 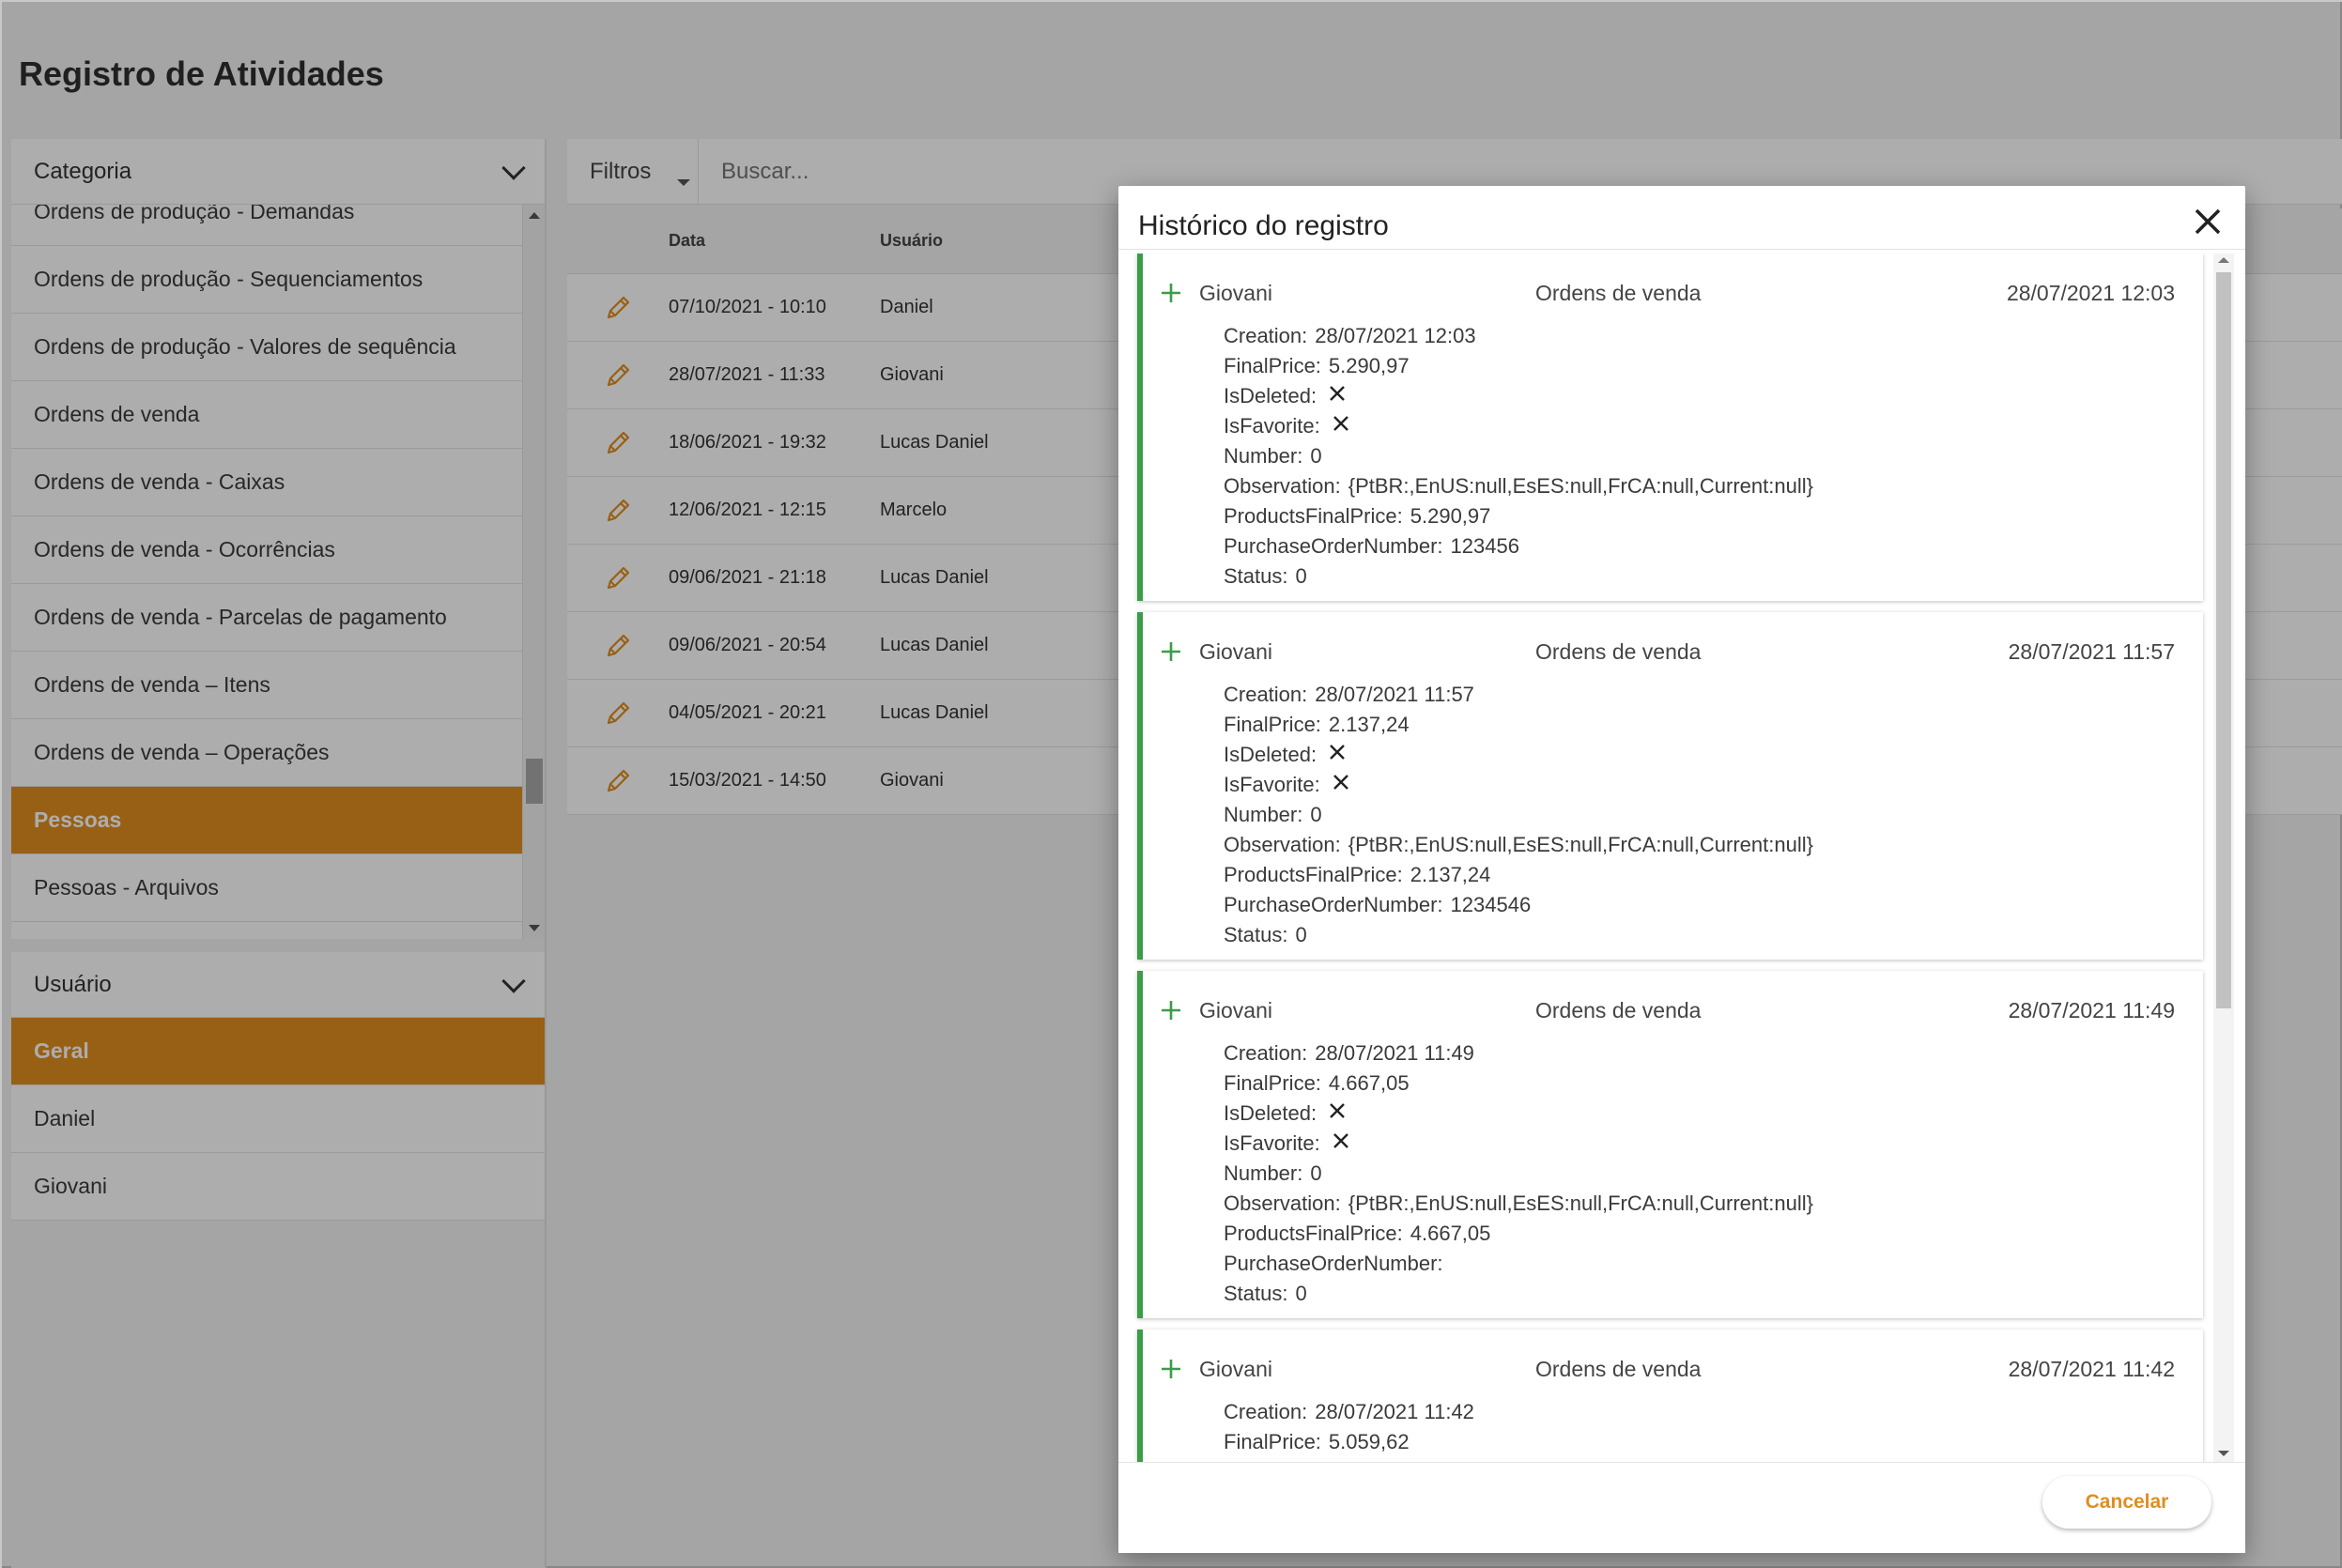 I want to click on entry-field: PurchaseOrderNumber: 1234546, so click(x=1699, y=905).